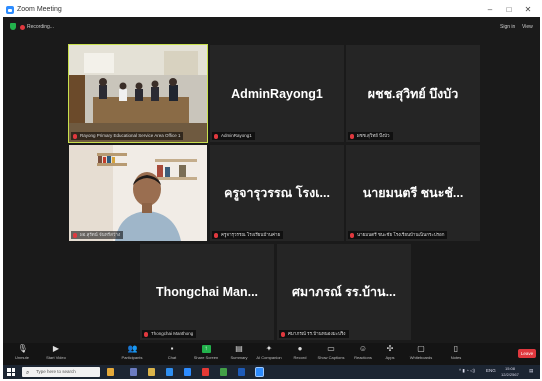 The height and width of the screenshot is (381, 542). What do you see at coordinates (56, 348) in the screenshot?
I see `camera-off-icon: ▶` at bounding box center [56, 348].